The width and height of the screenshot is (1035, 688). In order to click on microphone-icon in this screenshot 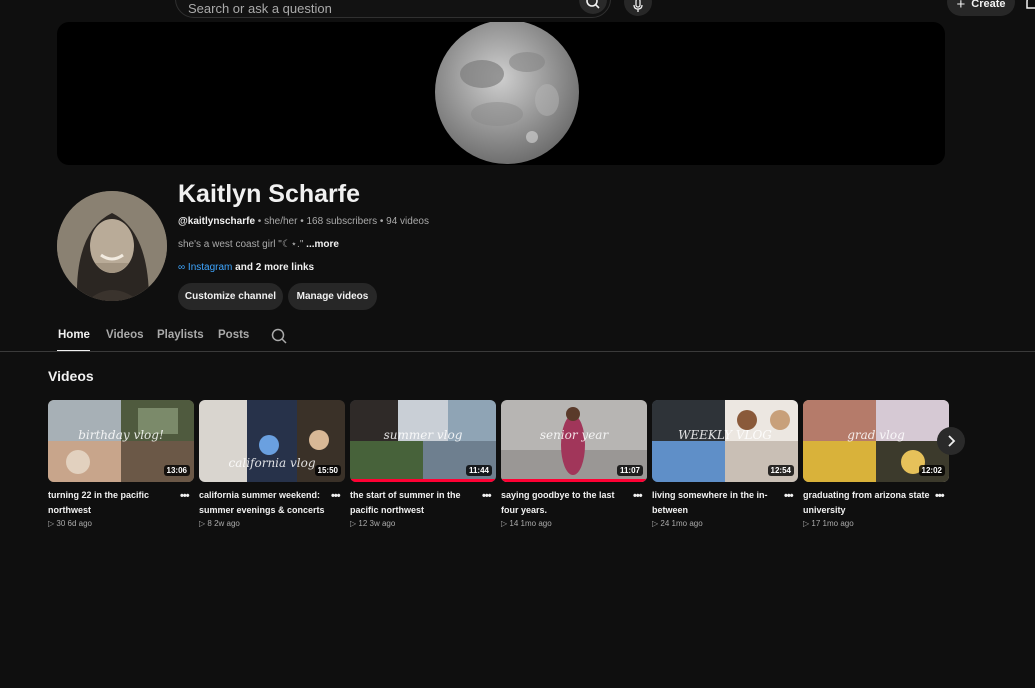, I will do `click(638, 6)`.